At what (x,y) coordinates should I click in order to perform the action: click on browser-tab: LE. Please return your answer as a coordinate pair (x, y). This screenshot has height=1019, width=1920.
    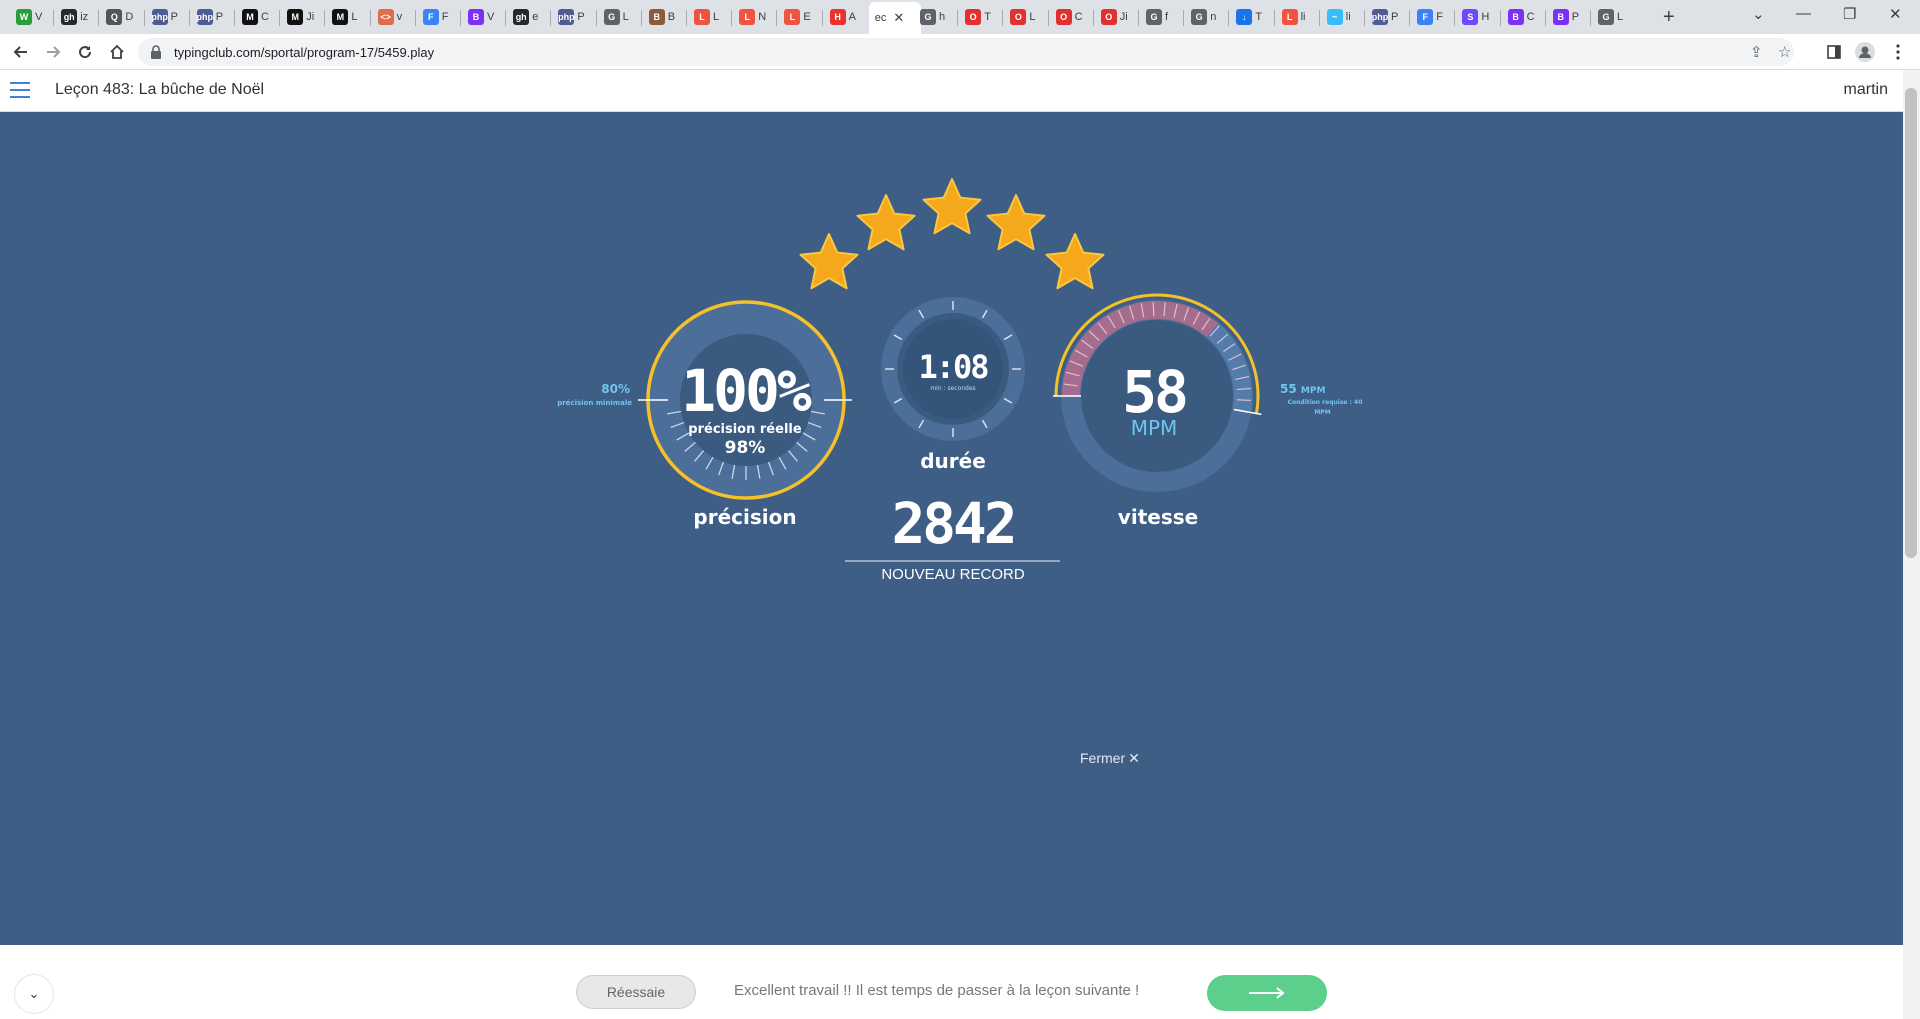
    Looking at the image, I should click on (799, 17).